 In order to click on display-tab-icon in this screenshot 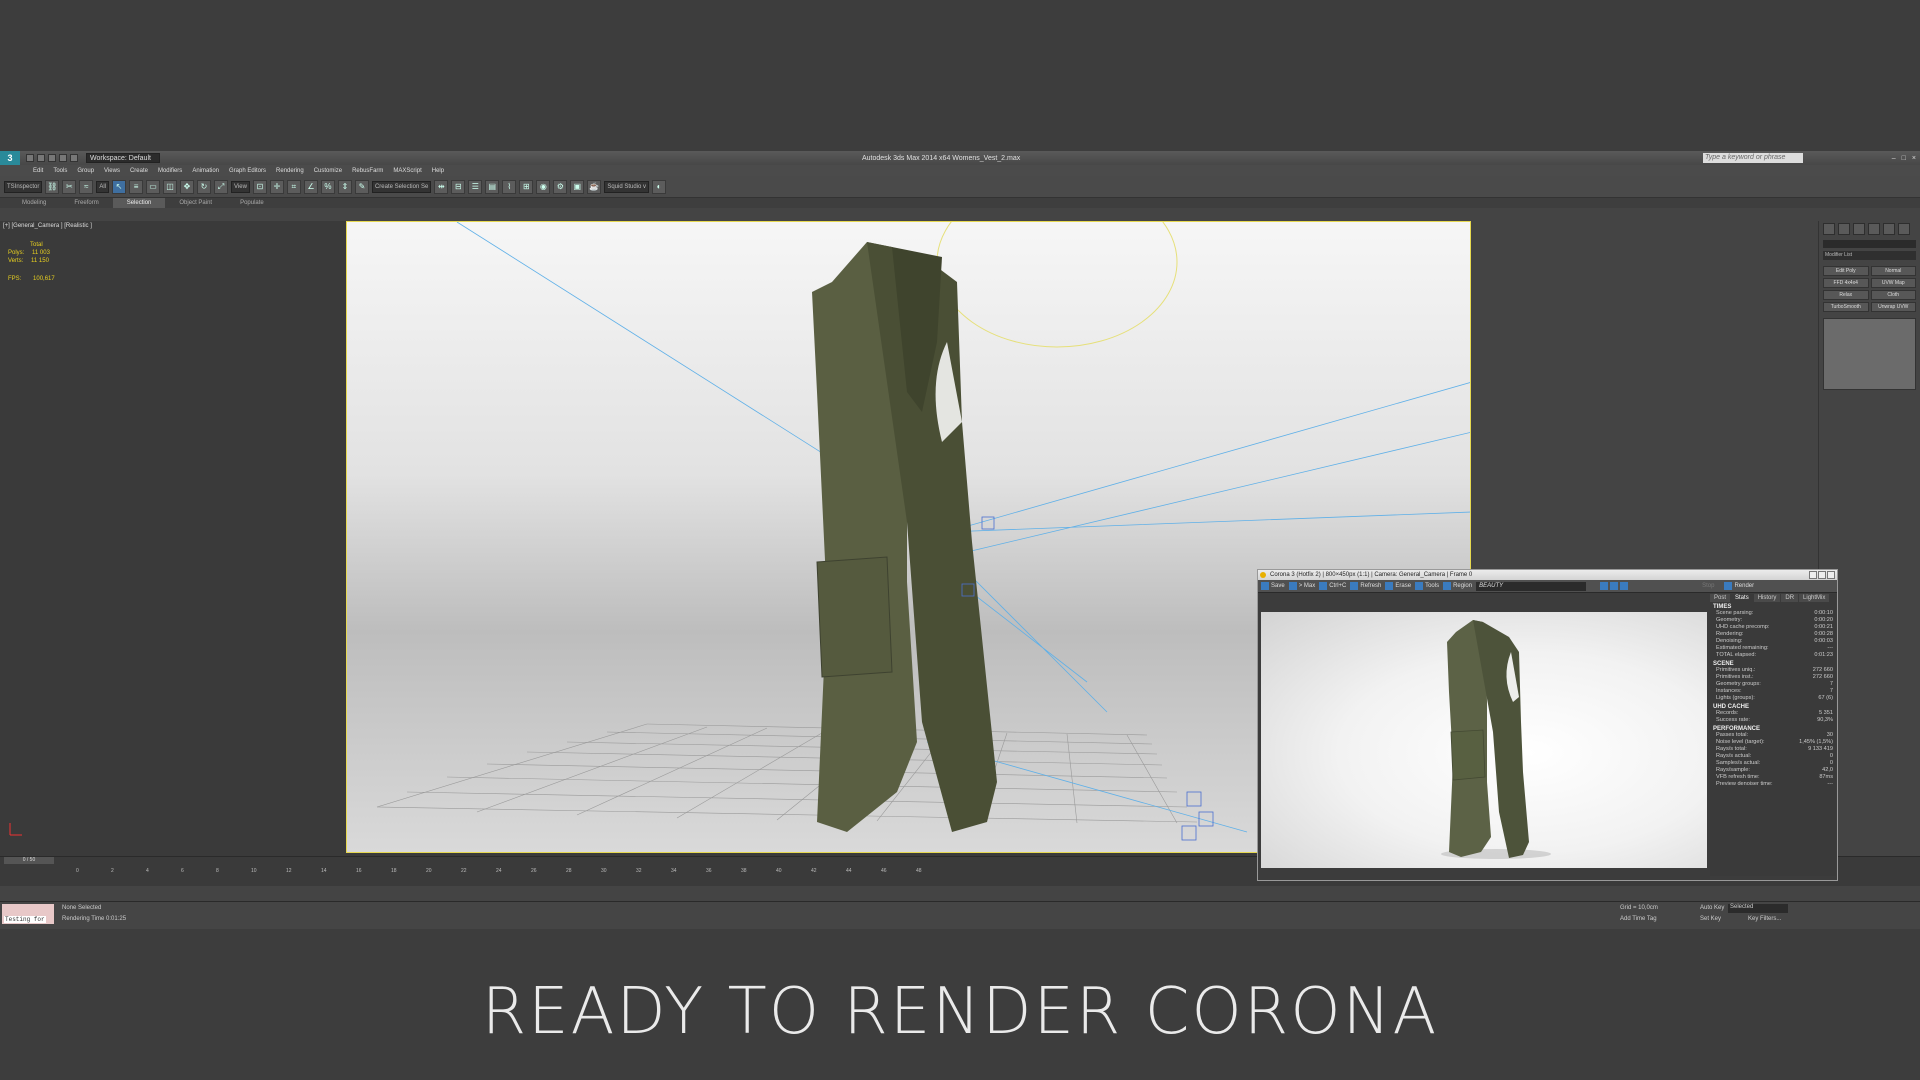, I will do `click(1889, 229)`.